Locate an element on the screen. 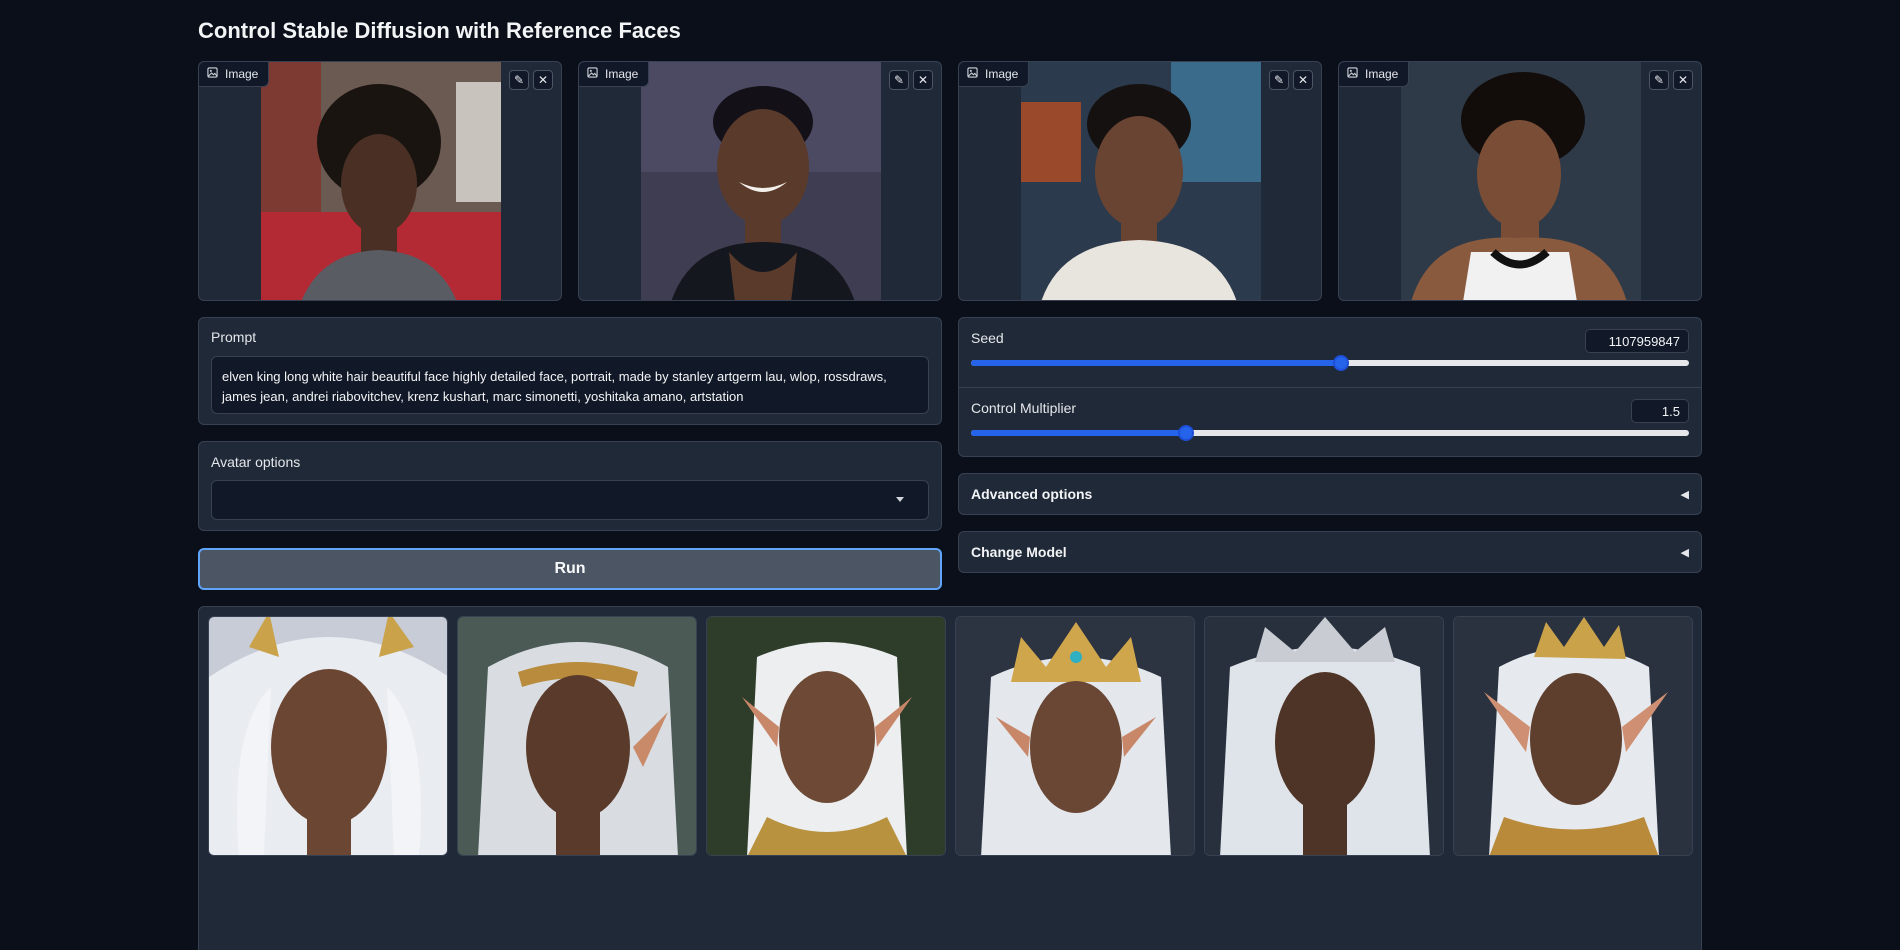  prompt-label: Prompt is located at coordinates (234, 337).